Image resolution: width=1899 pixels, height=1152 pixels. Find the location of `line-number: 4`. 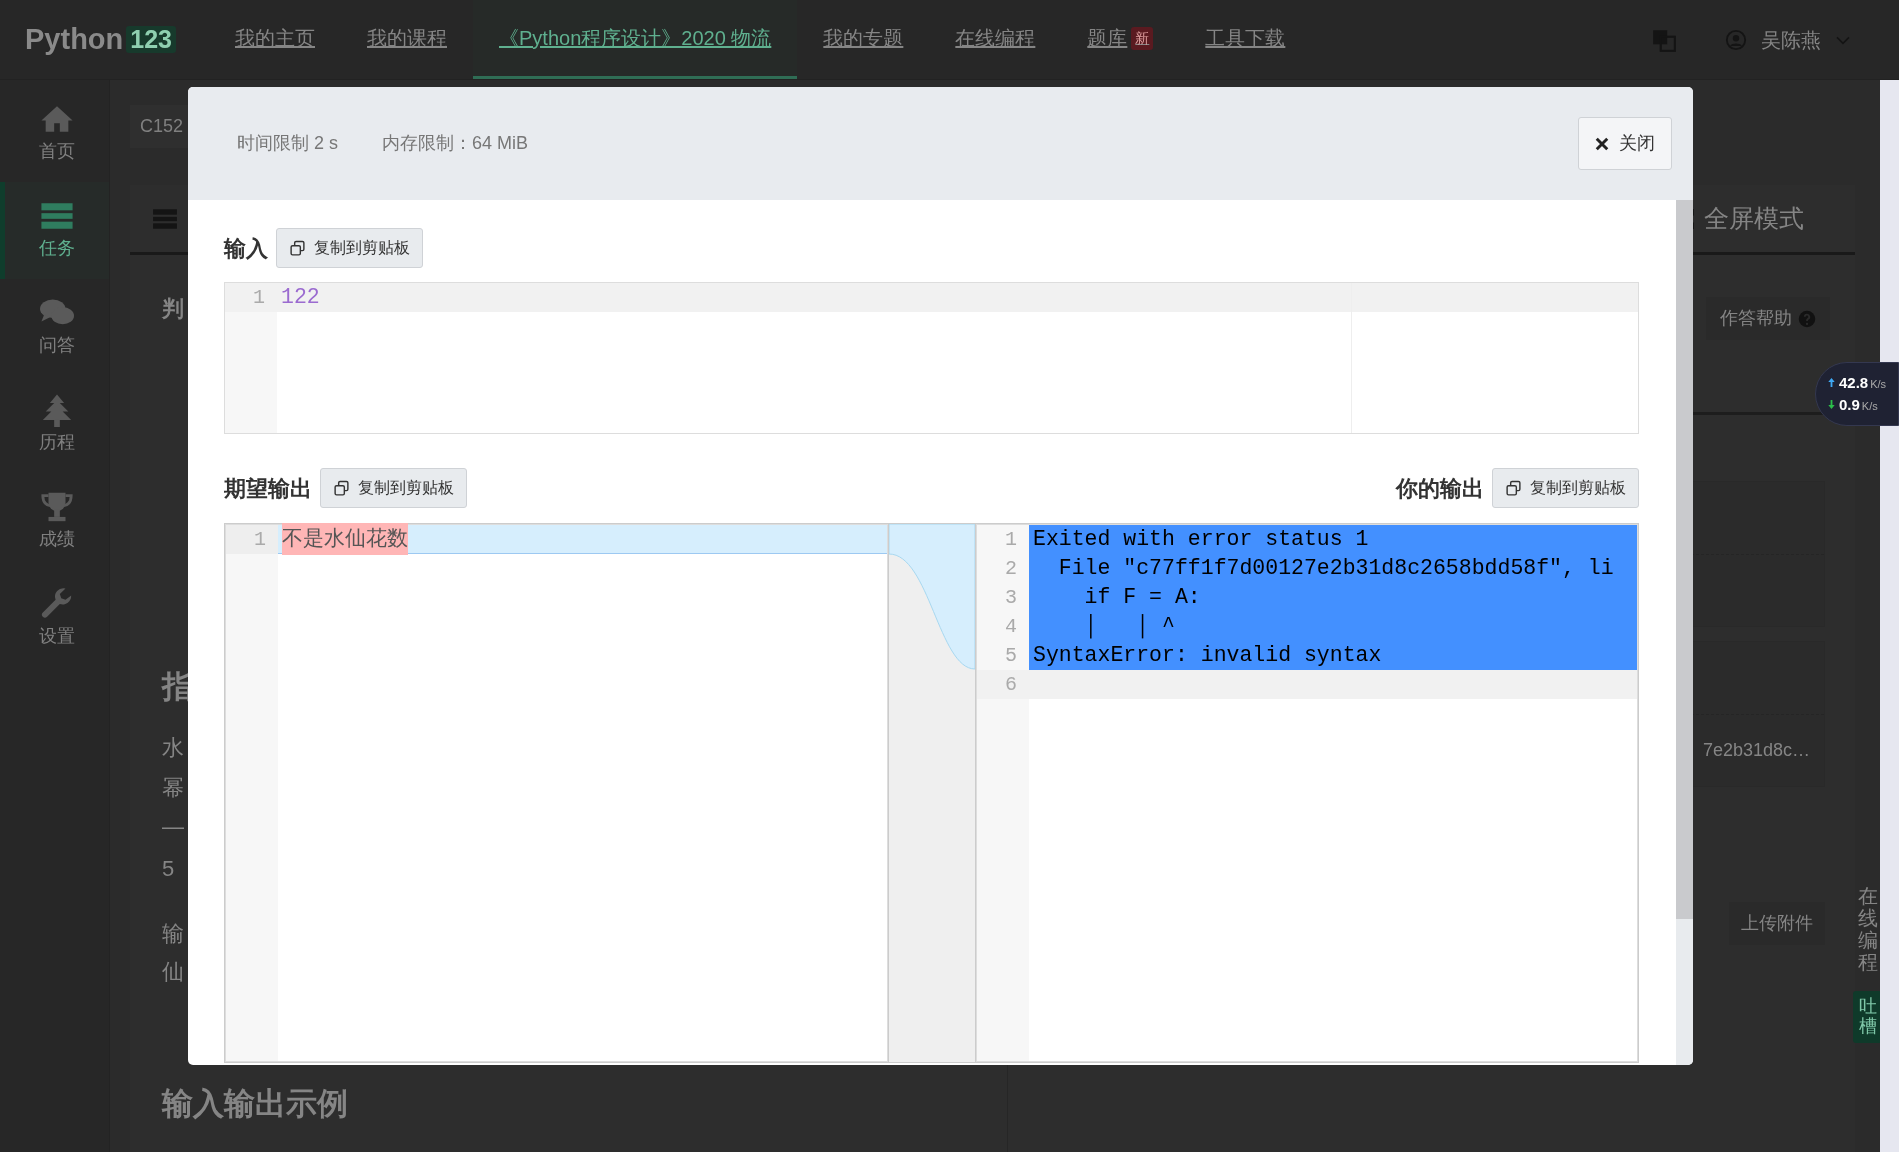

line-number: 4 is located at coordinates (1011, 626).